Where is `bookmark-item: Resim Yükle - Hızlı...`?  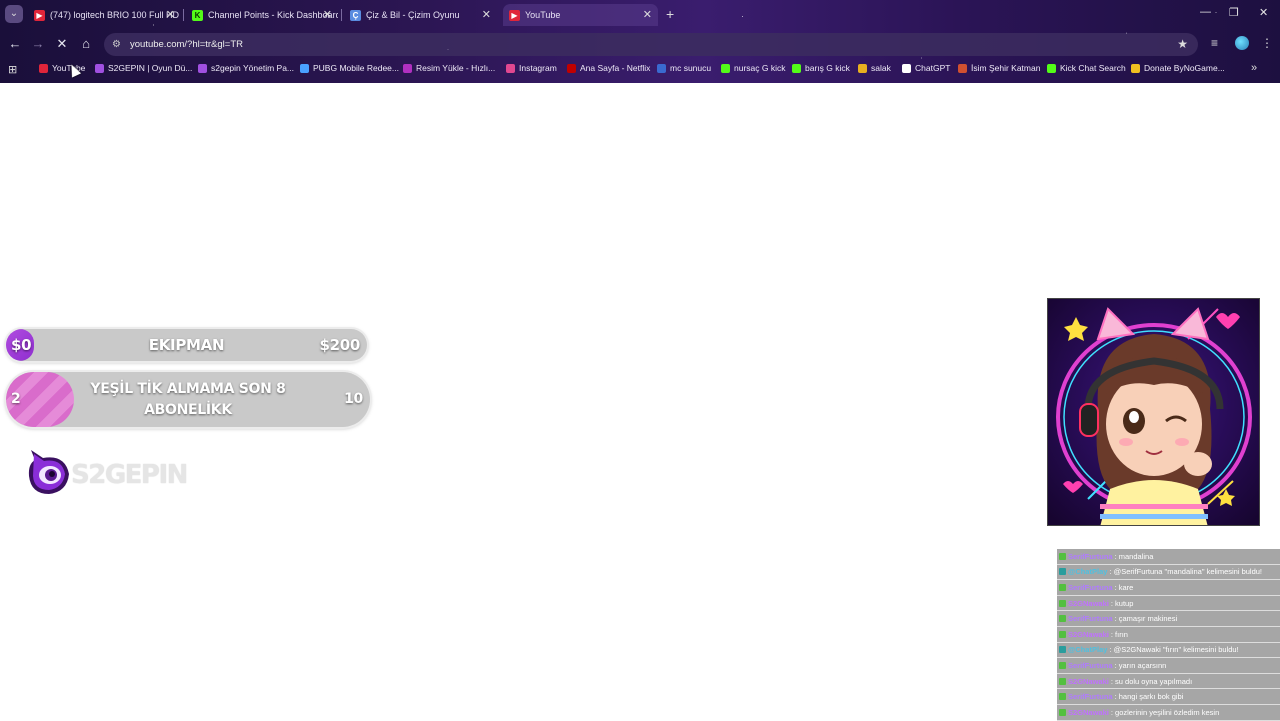
bookmark-item: Resim Yükle - Hızlı... is located at coordinates (449, 68).